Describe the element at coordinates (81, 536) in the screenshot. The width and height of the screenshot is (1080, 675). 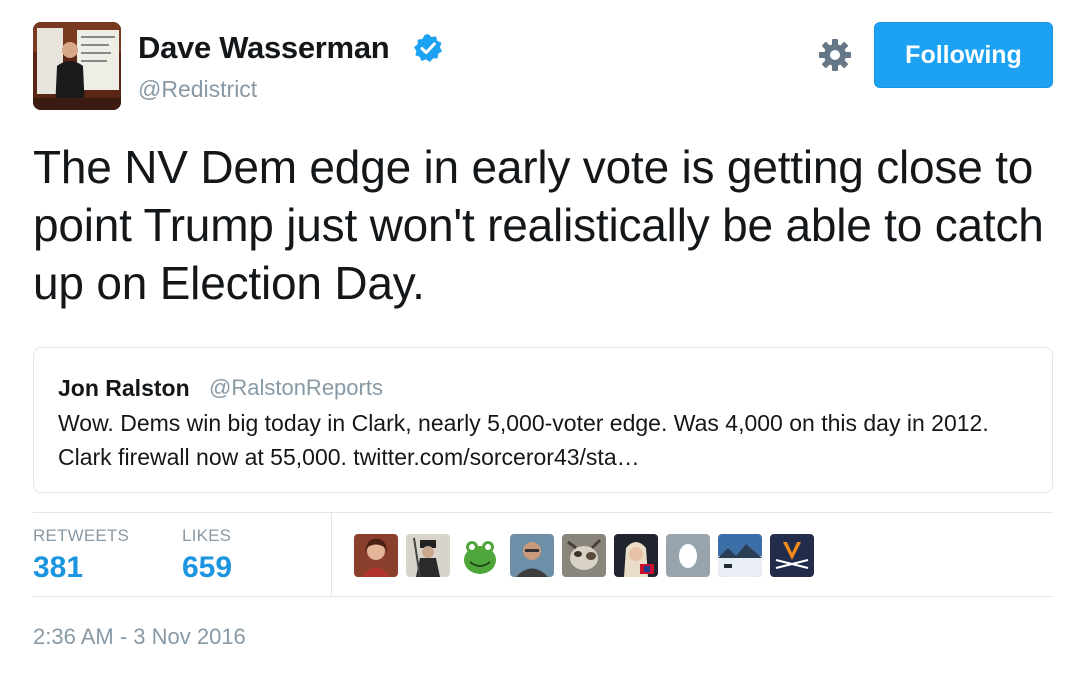
I see `retweets-label: RETWEETS` at that location.